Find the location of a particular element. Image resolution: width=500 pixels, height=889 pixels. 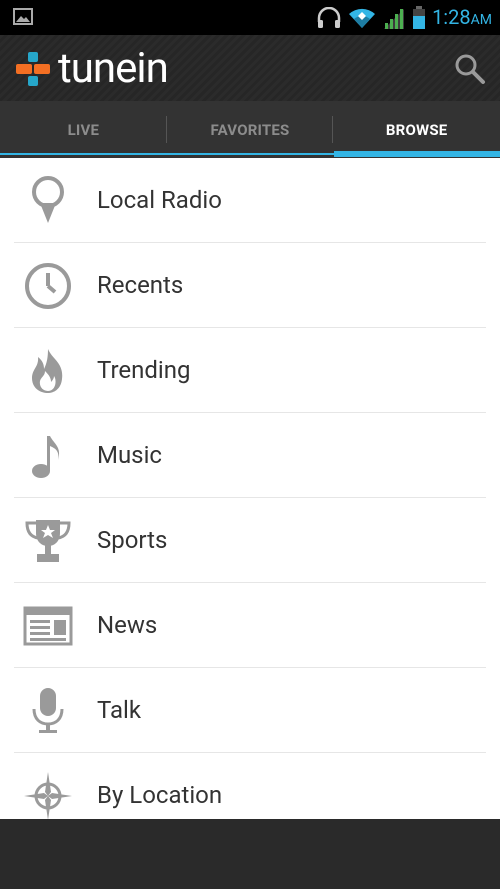

list-item-recents: Recents is located at coordinates (250, 285).